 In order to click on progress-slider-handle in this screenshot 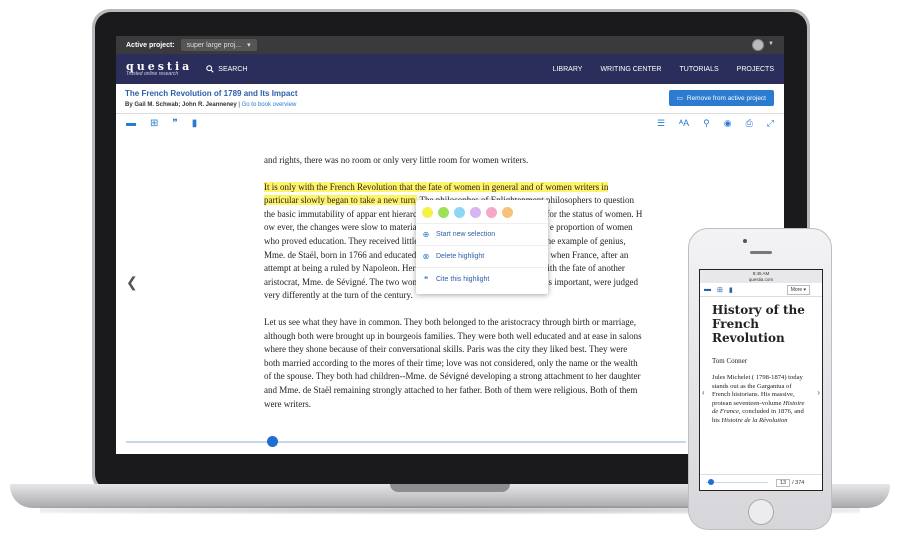, I will do `click(272, 441)`.